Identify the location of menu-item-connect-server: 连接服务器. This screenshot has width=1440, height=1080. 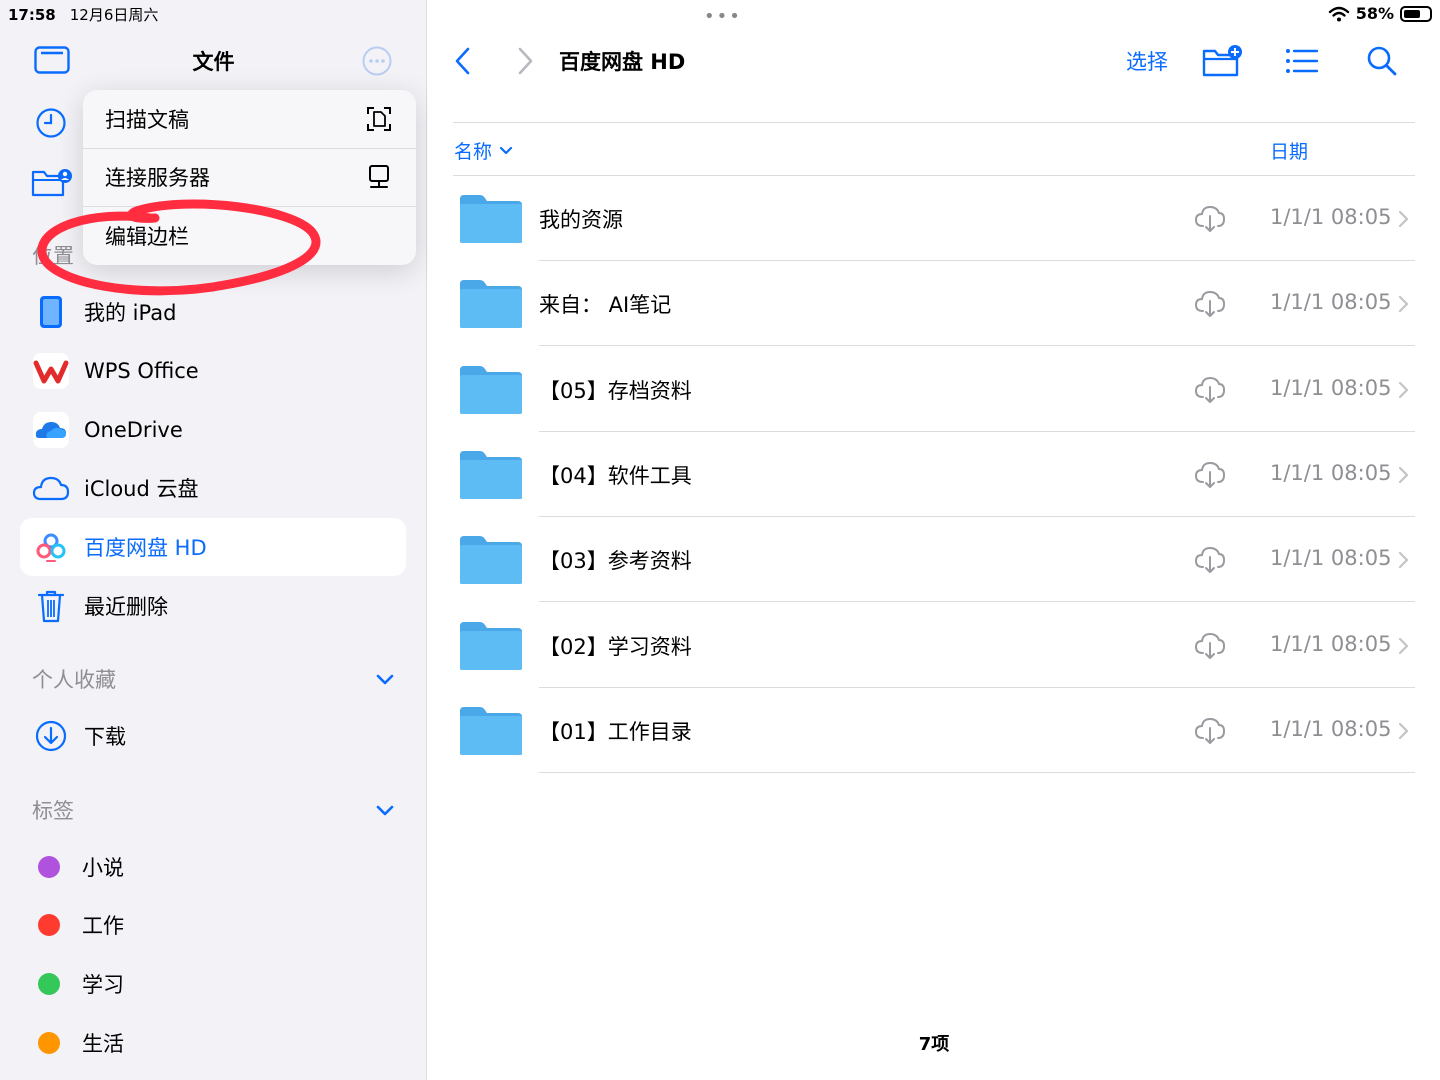
(249, 178).